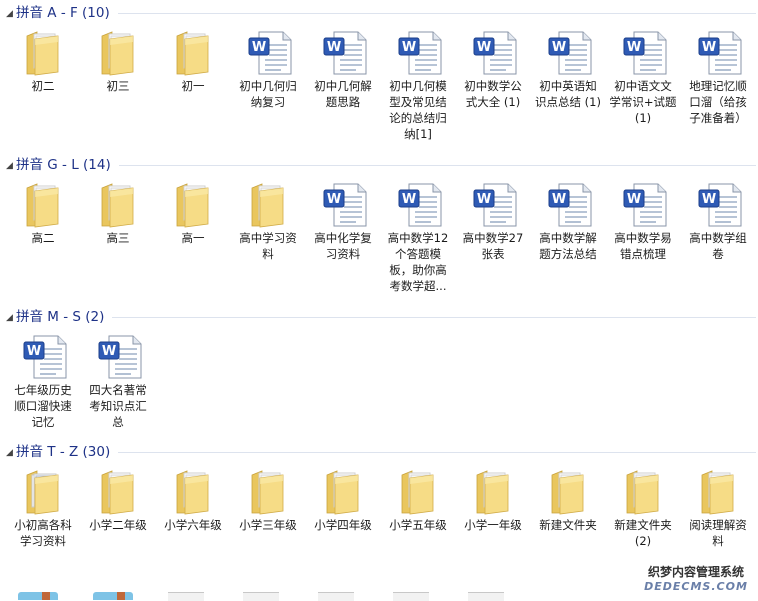 This screenshot has width=758, height=601. I want to click on group-title: ◢ 拼音 M - S (2), so click(57, 317).